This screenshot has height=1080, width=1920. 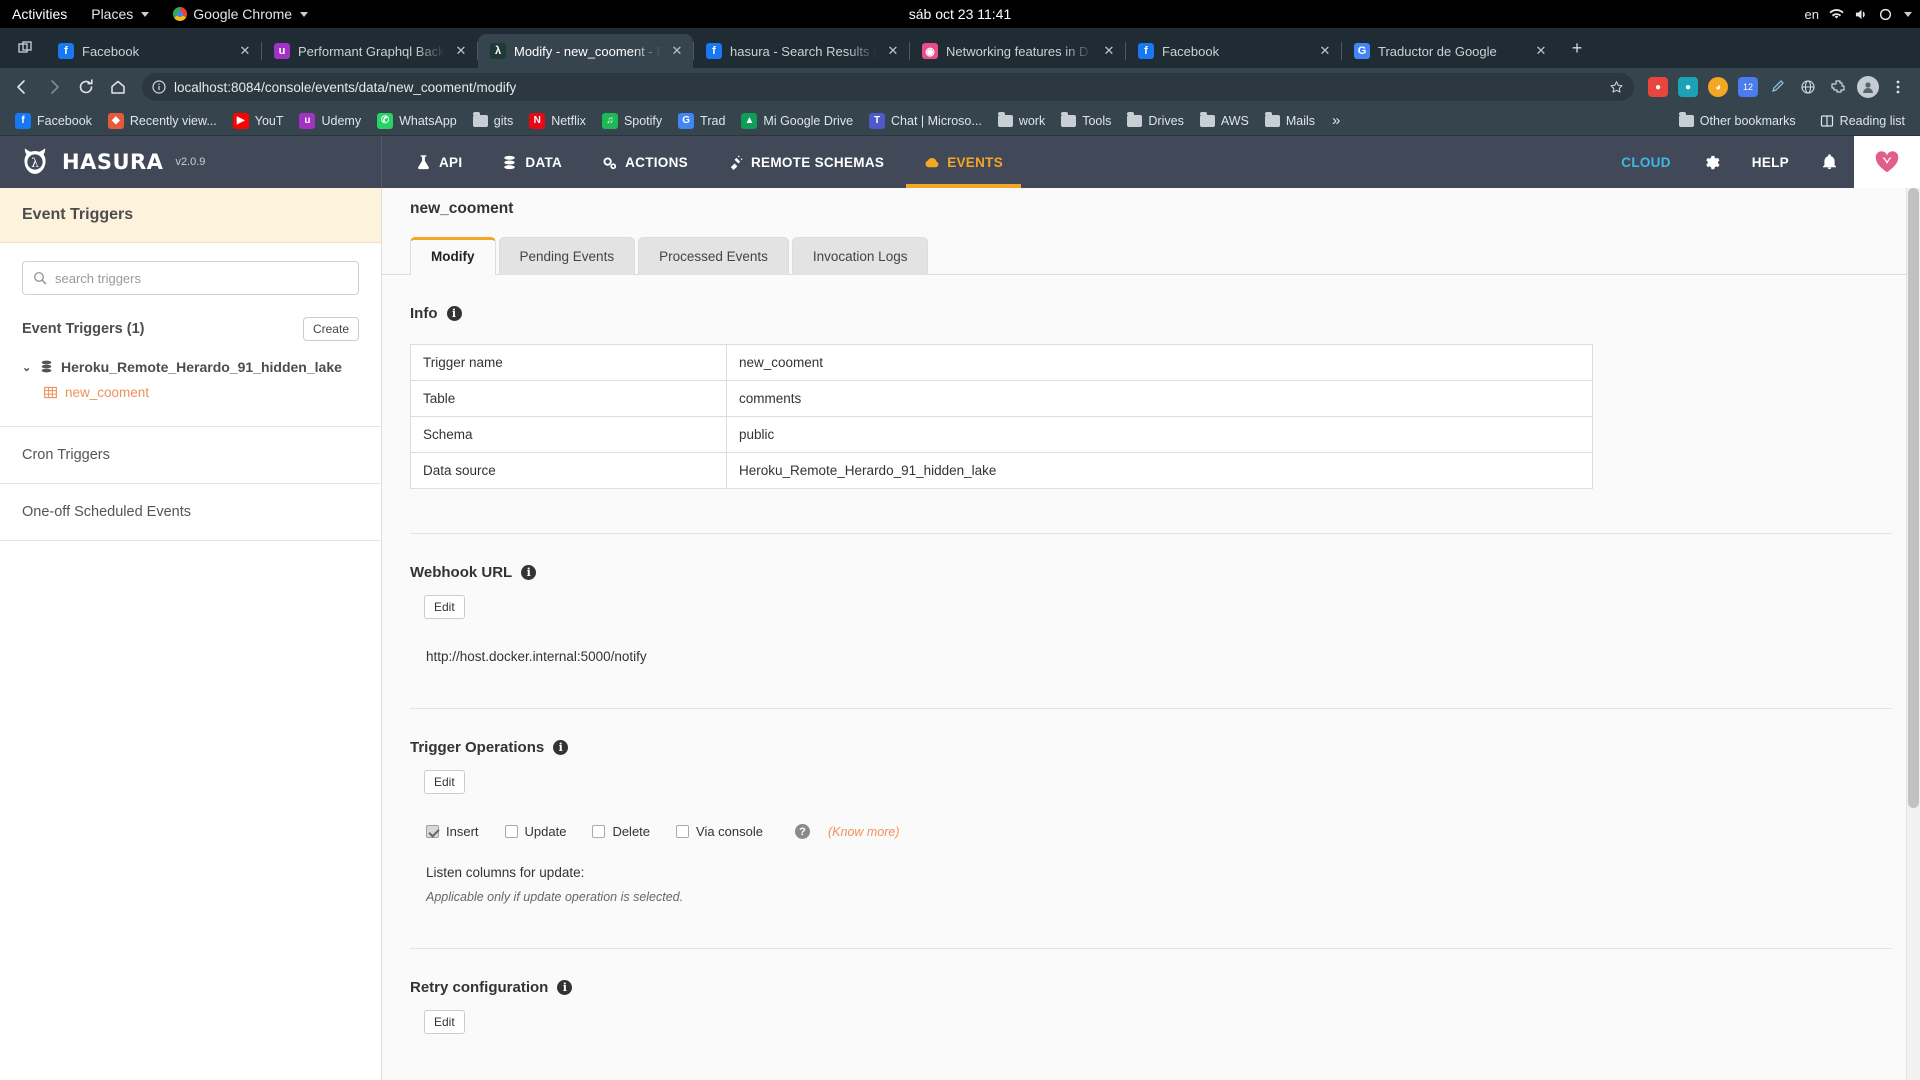 What do you see at coordinates (461, 831) in the screenshot?
I see `checkbox-insert: Insert` at bounding box center [461, 831].